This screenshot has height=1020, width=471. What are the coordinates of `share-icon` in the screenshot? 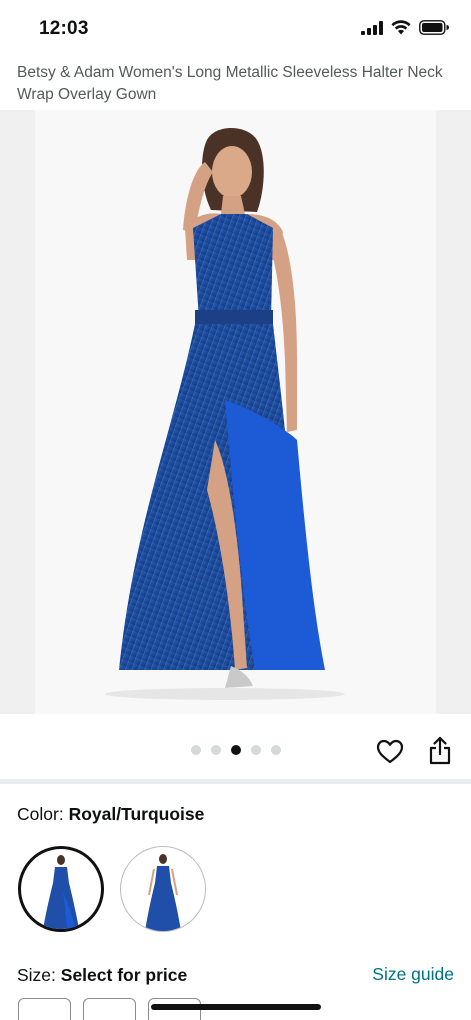 It's located at (440, 750).